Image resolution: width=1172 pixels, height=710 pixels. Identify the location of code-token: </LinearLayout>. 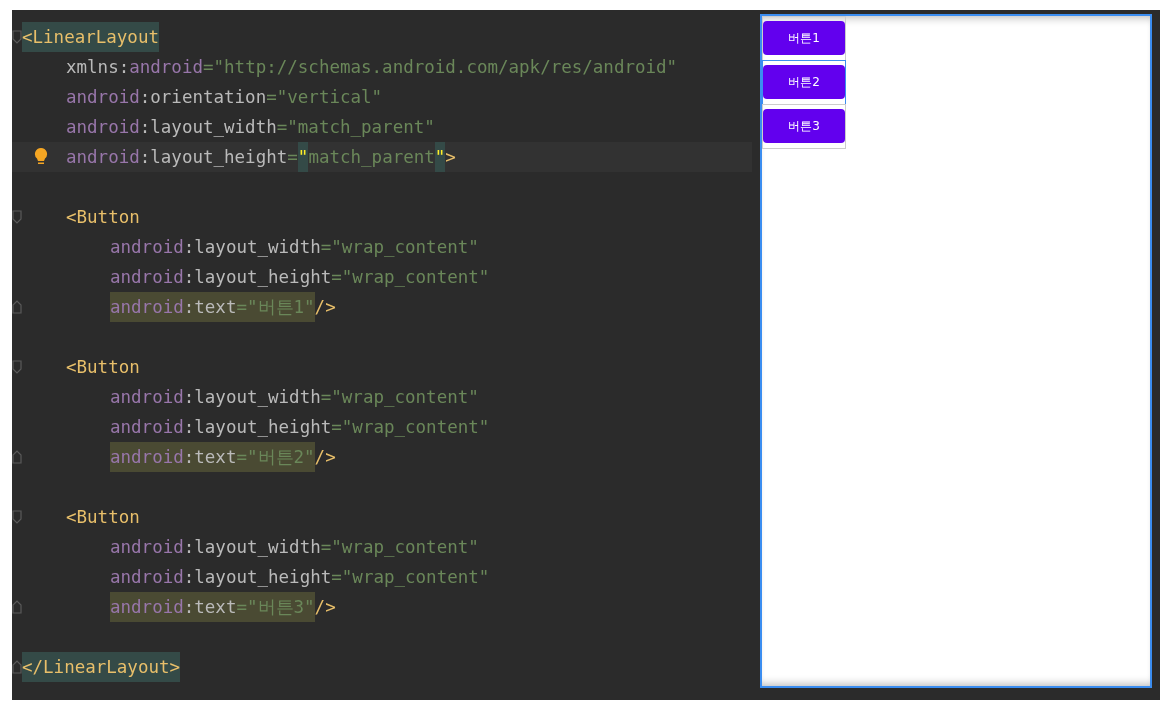
(101, 667).